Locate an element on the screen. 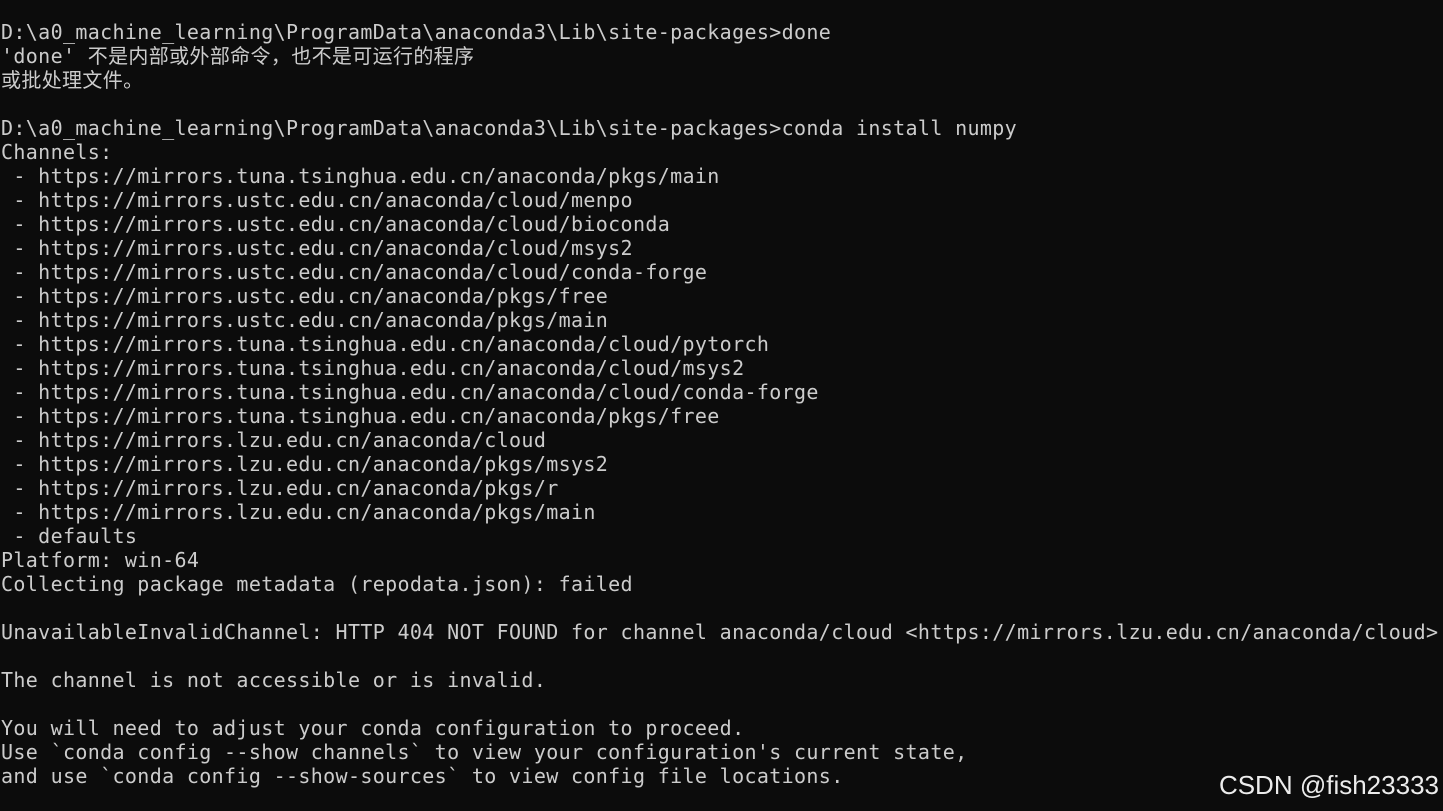  console-line: 或批处理文件。 is located at coordinates (72, 80).